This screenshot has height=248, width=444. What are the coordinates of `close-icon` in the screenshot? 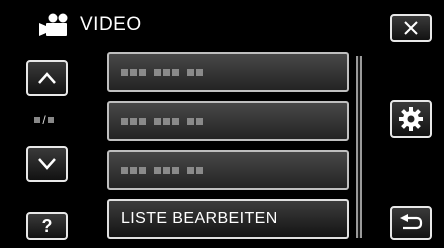 It's located at (411, 28).